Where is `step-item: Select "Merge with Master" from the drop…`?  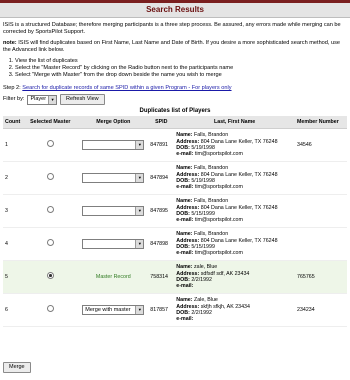 step-item: Select "Merge with Master" from the drop… is located at coordinates (181, 75).